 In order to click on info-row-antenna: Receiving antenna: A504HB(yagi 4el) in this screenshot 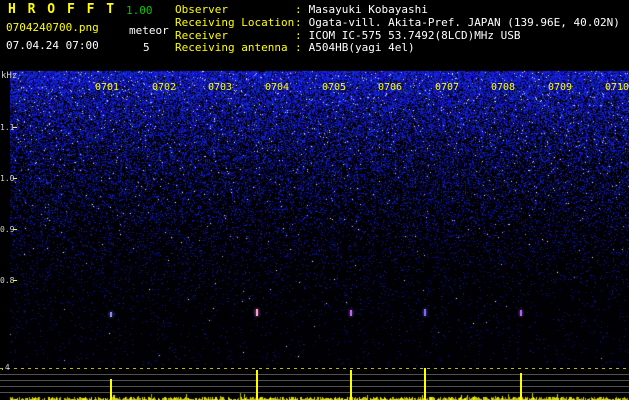, I will do `click(397, 48)`.